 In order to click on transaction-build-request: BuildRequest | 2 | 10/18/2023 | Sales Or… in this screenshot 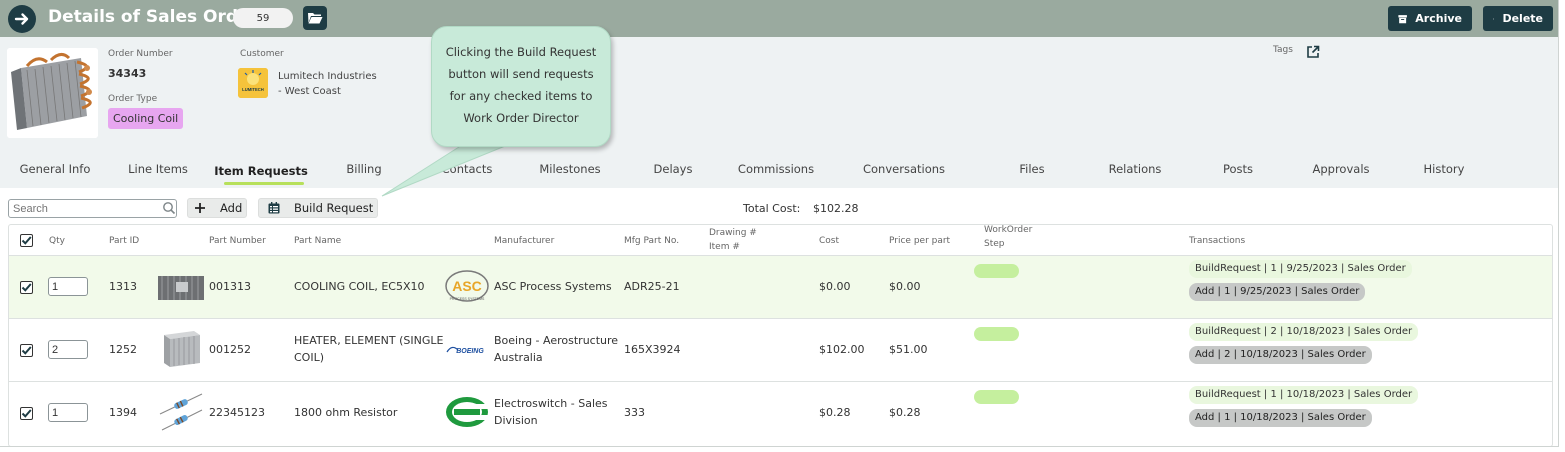, I will do `click(1304, 332)`.